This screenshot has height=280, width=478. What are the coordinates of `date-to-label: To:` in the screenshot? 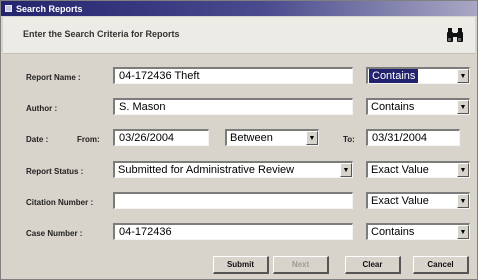 It's located at (349, 139).